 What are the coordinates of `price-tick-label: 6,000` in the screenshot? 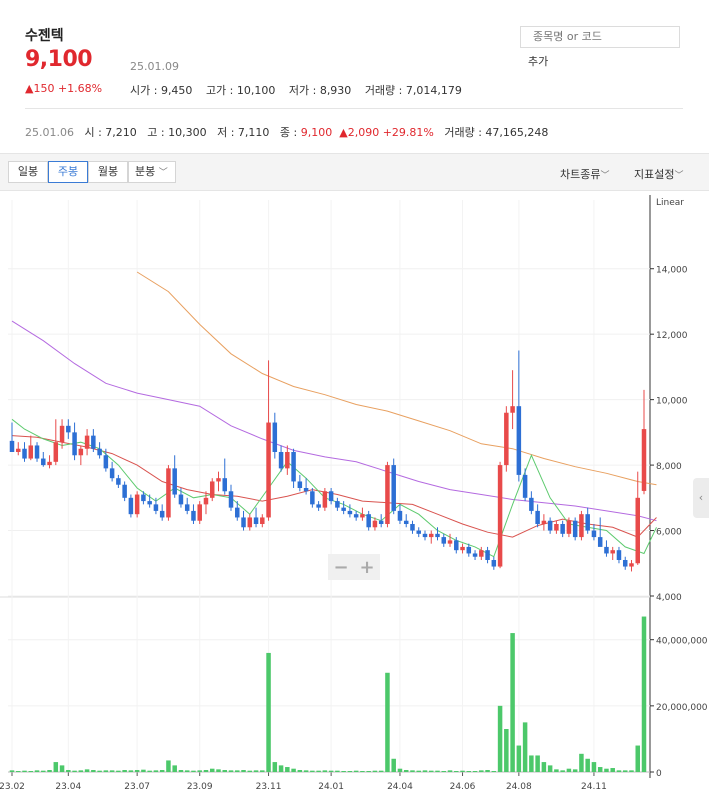 It's located at (669, 533).